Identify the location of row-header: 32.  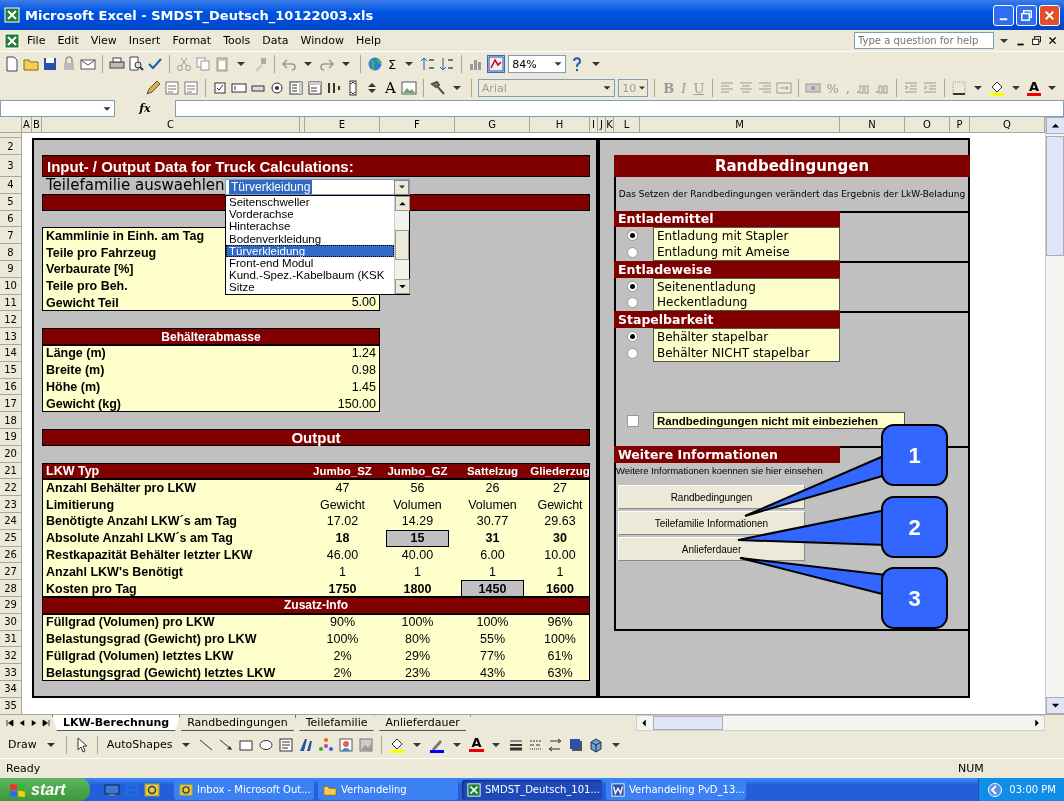
(11, 656).